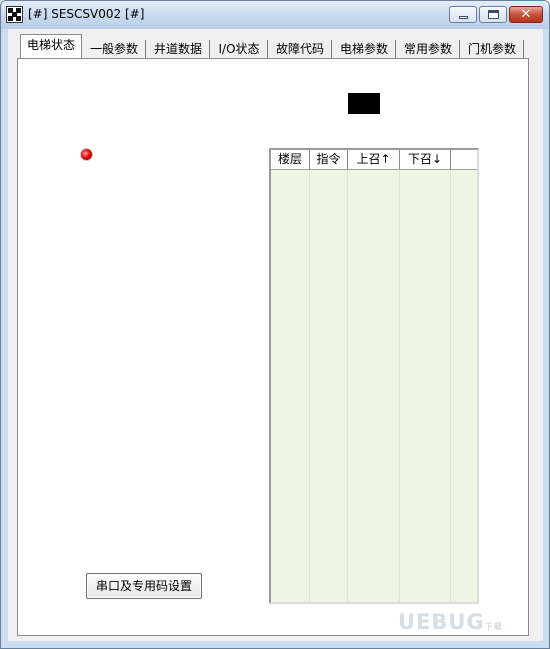 This screenshot has width=550, height=649. I want to click on port-settings-button: 串口及专用码设置, so click(144, 586).